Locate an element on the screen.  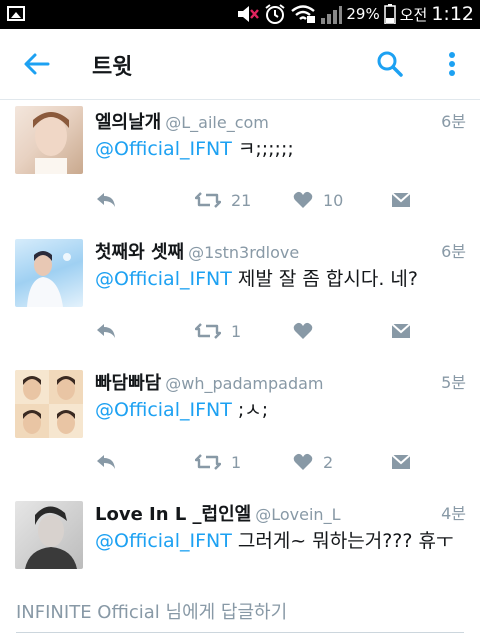
tweet-text: @Official_IFNT 제발 잘 좀 합시다. 네? is located at coordinates (256, 277).